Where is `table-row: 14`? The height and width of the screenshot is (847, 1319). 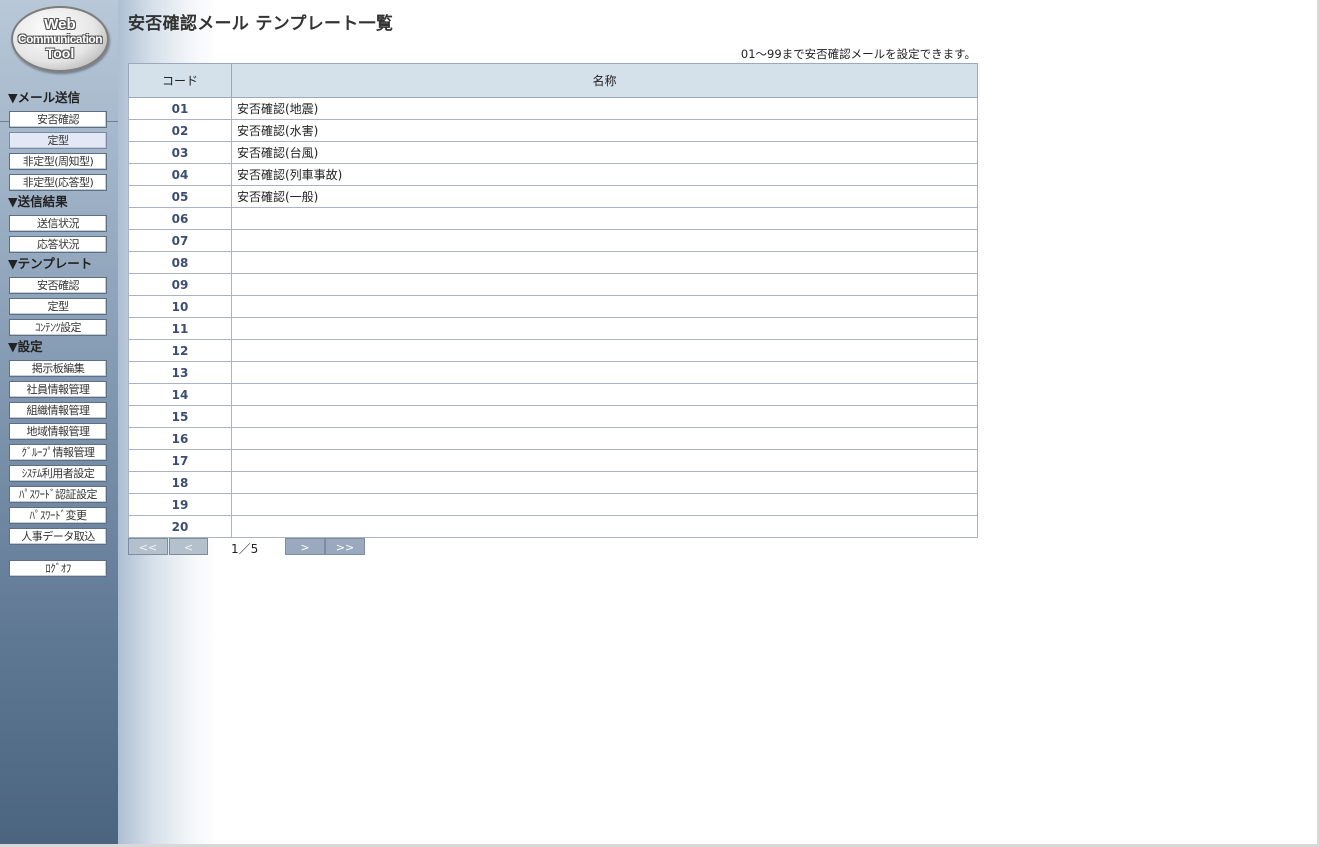 table-row: 14 is located at coordinates (553, 394).